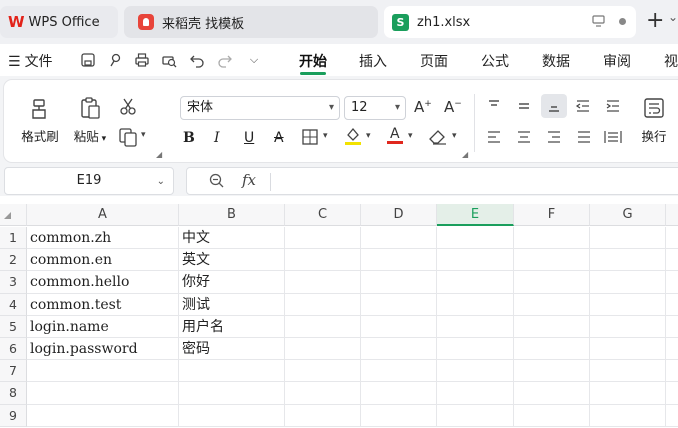 This screenshot has height=428, width=678. Describe the element at coordinates (232, 215) in the screenshot. I see `column-header-b: B` at that location.